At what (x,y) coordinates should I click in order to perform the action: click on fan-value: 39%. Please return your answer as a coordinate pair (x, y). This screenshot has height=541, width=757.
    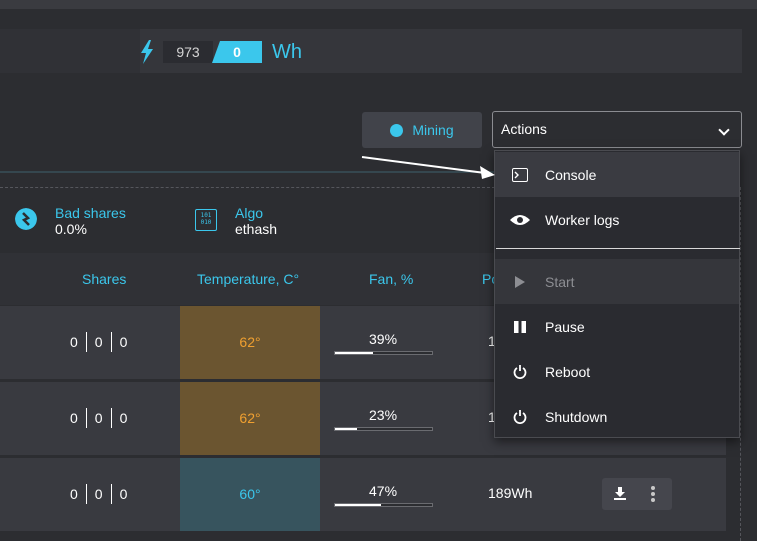
    Looking at the image, I should click on (383, 339).